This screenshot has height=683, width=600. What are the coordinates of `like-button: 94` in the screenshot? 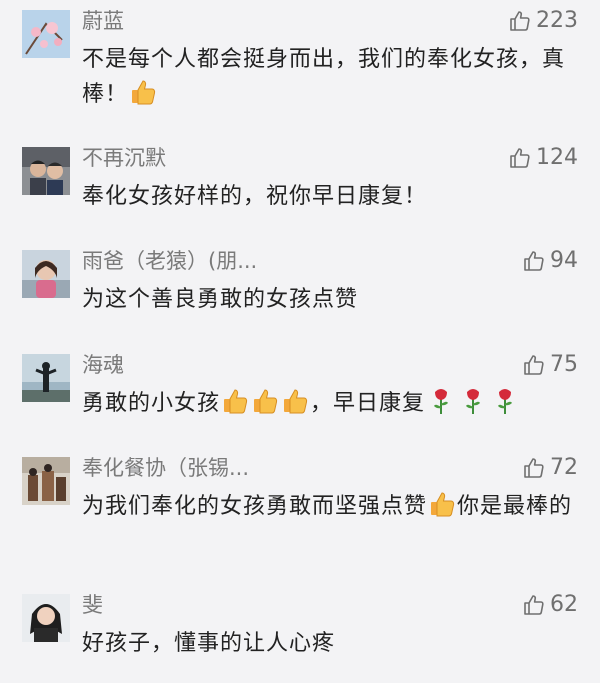 It's located at (550, 261).